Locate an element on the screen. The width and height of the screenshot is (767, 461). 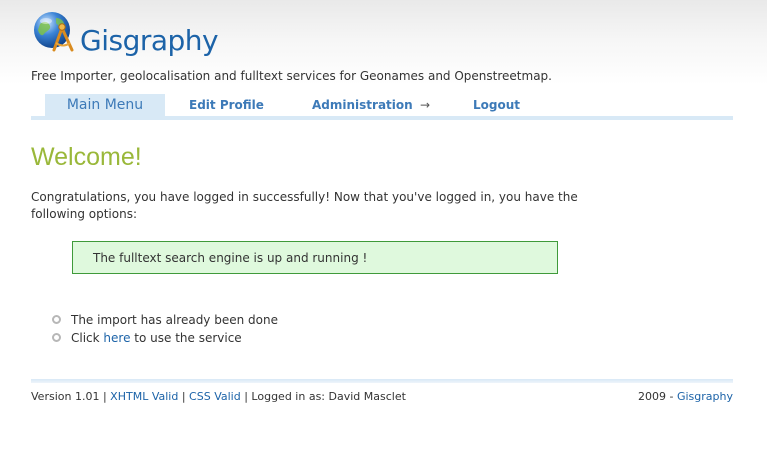
brand-name: Gisgraphy is located at coordinates (149, 41).